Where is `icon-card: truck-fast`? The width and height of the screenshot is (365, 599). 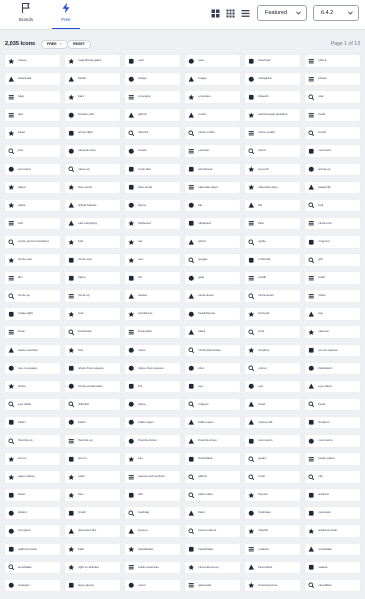 icon-card: truck-fast is located at coordinates (152, 169).